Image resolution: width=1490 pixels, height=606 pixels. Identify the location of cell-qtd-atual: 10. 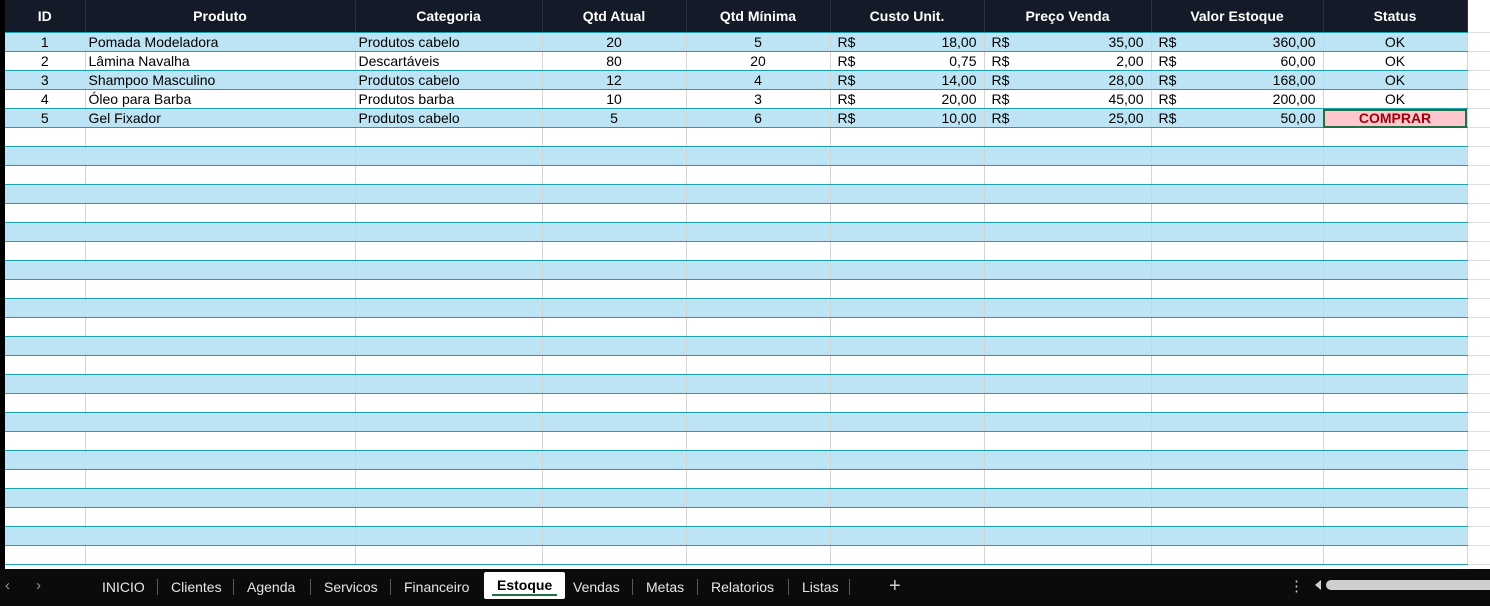
(614, 99).